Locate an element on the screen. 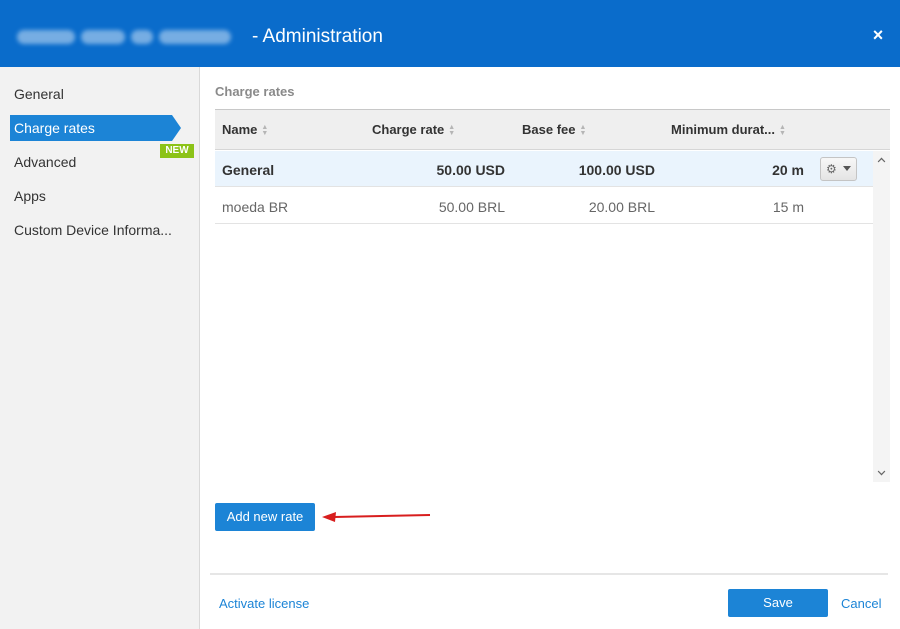 This screenshot has height=629, width=900. close-icon: × is located at coordinates (878, 35).